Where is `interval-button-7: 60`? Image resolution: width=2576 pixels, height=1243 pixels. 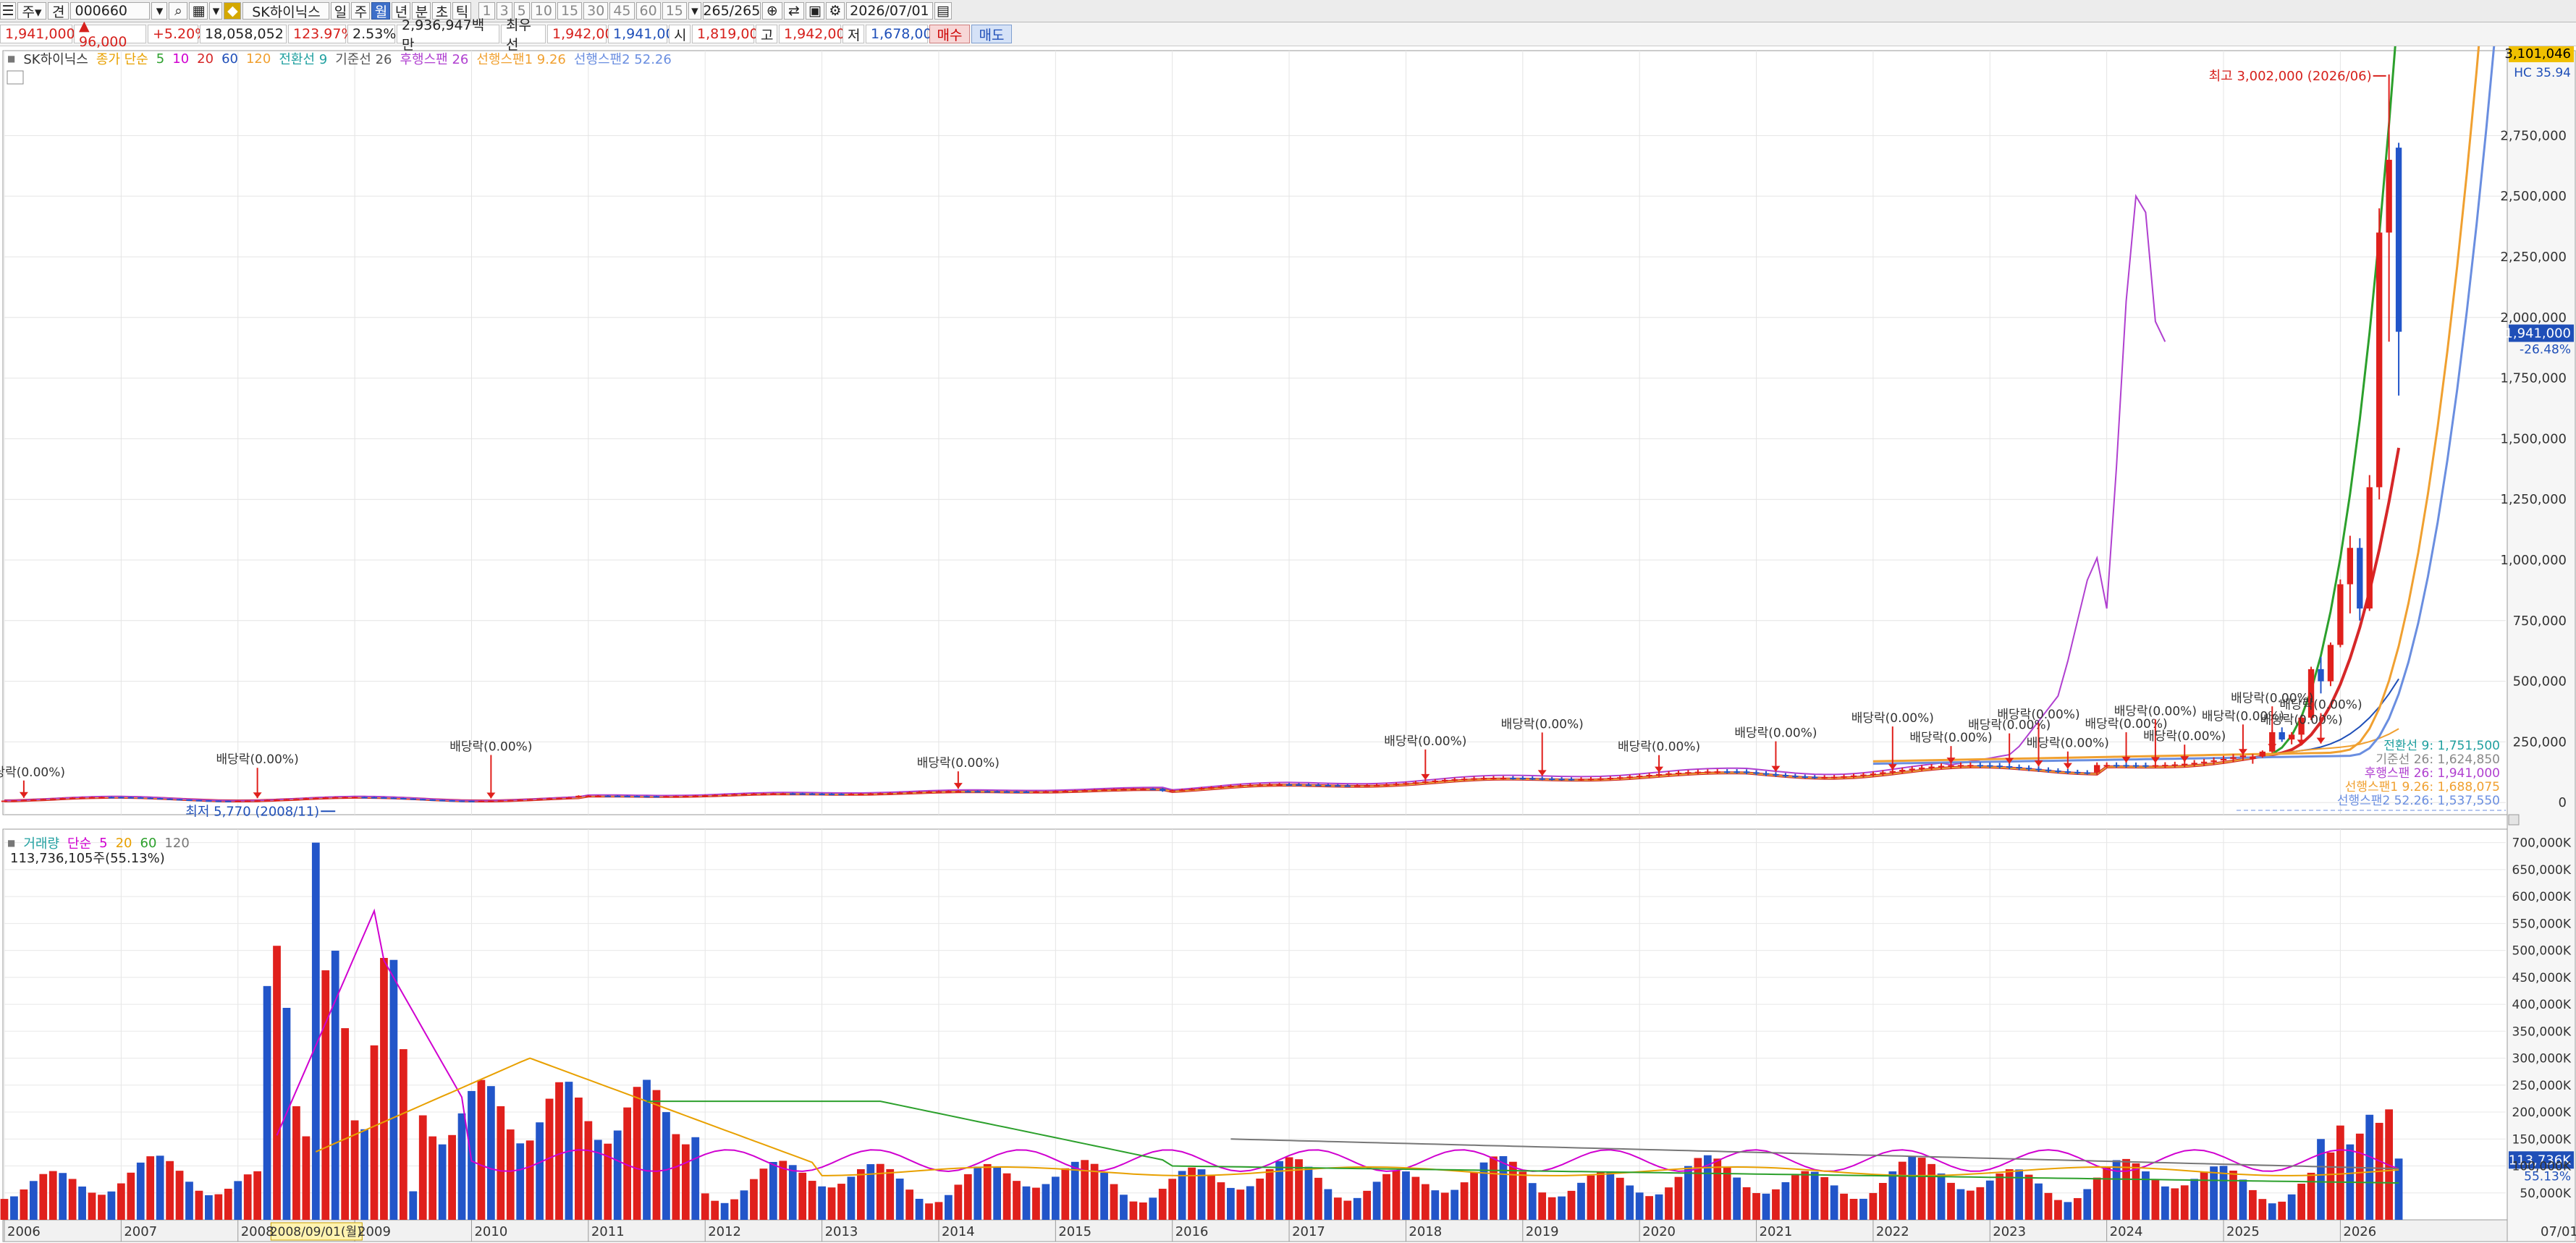
interval-button-7: 60 is located at coordinates (648, 11).